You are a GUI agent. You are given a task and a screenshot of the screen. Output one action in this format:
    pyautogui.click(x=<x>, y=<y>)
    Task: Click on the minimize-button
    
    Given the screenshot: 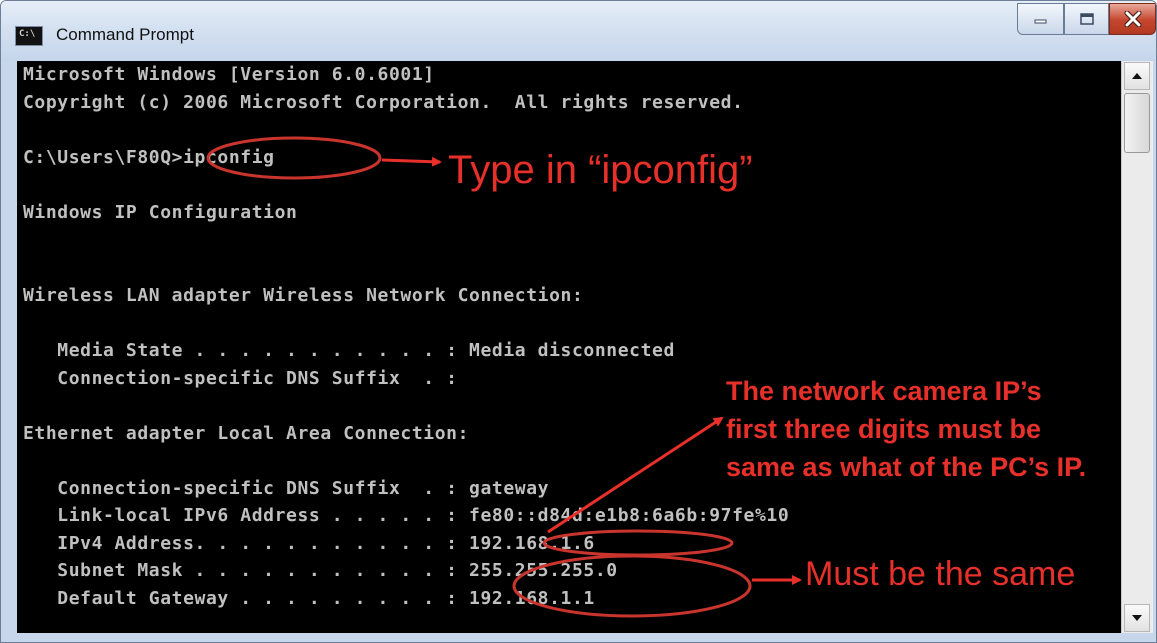 What is the action you would take?
    pyautogui.click(x=1040, y=19)
    